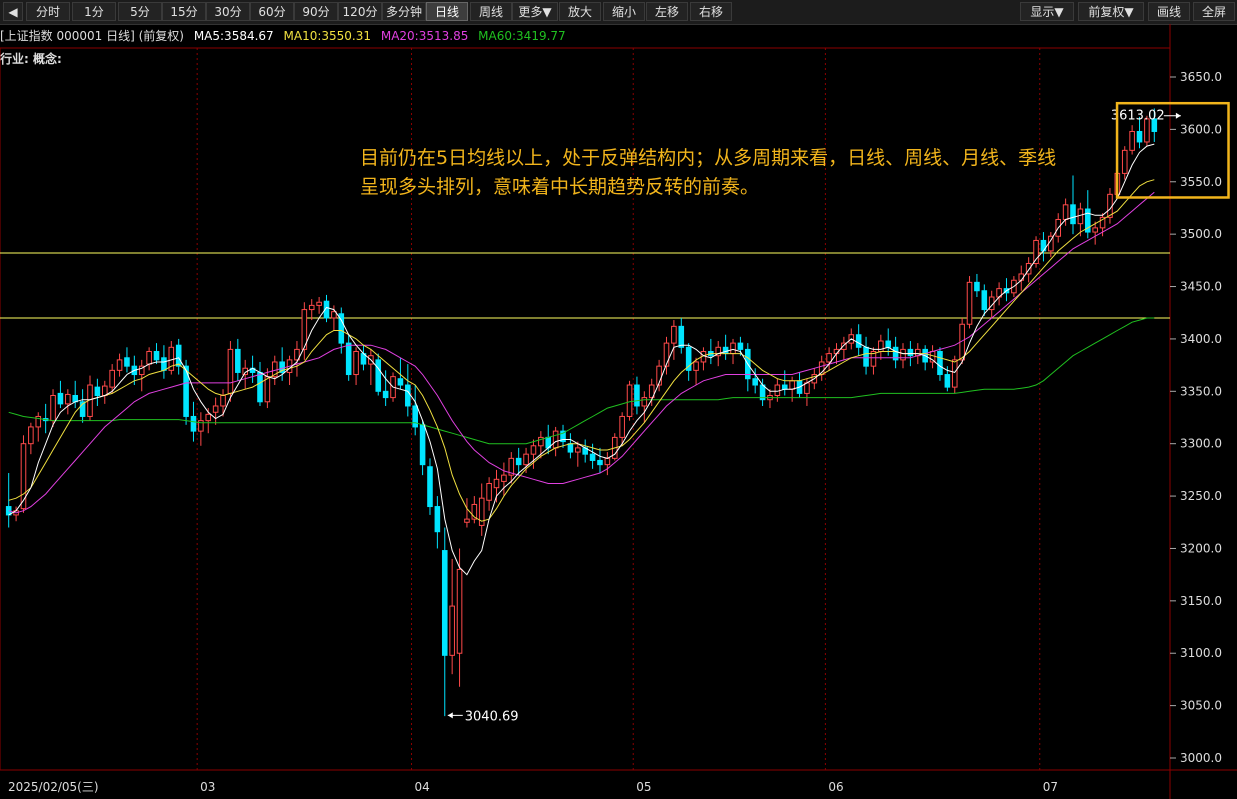 Image resolution: width=1237 pixels, height=799 pixels. I want to click on y-tick-label: 3200.0, so click(1201, 548).